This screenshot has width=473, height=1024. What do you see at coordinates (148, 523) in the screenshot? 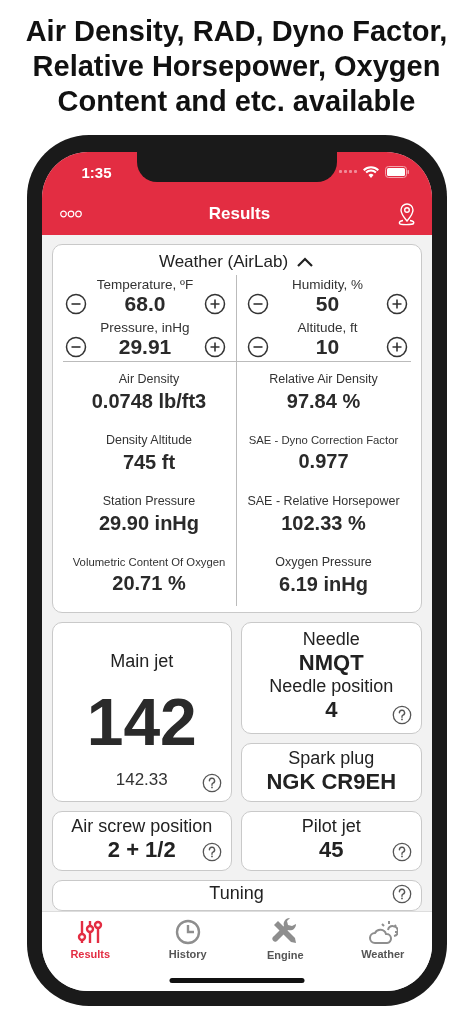
I see `metric-value: 29.90 inHg` at bounding box center [148, 523].